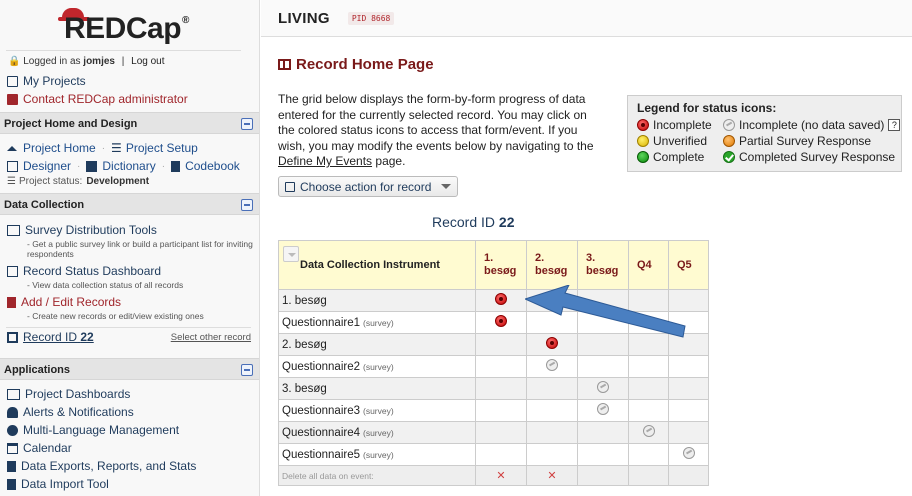 This screenshot has width=912, height=496. Describe the element at coordinates (368, 186) in the screenshot. I see `choose-action-dropdown: Choose action for record` at that location.